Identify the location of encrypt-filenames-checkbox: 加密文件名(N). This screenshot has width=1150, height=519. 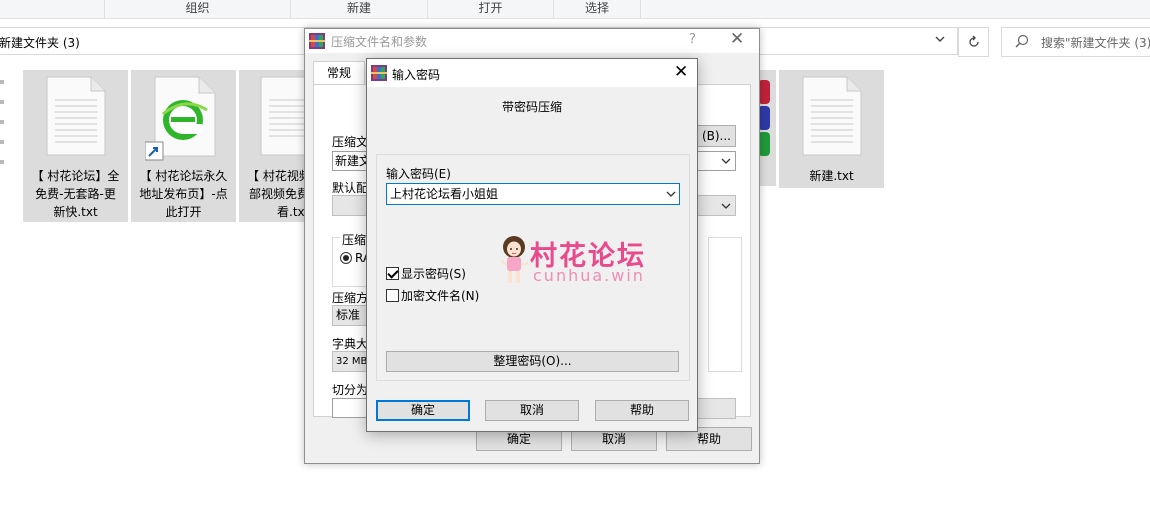
(432, 296).